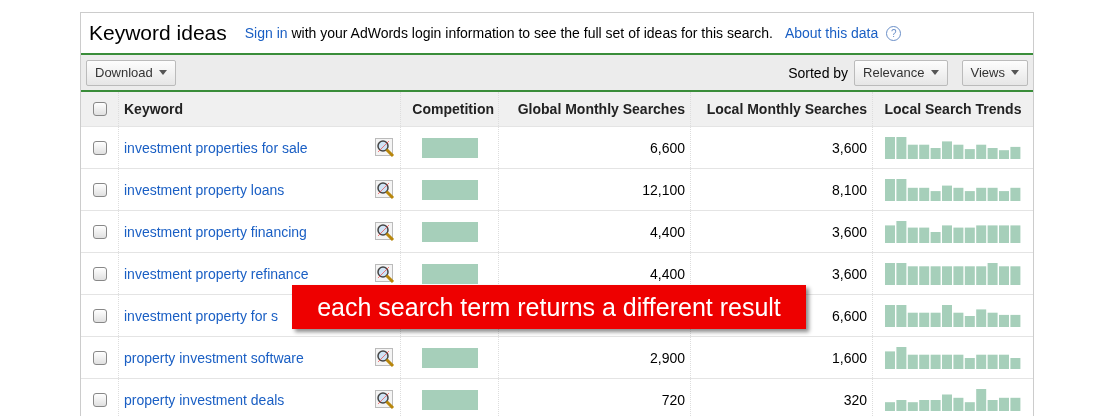 This screenshot has width=1105, height=416. Describe the element at coordinates (667, 357) in the screenshot. I see `table-cell: 2,900` at that location.